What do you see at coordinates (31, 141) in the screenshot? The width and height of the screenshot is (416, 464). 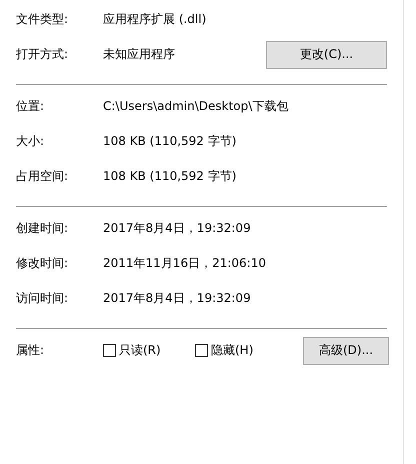 I see `field-label: 大小:` at bounding box center [31, 141].